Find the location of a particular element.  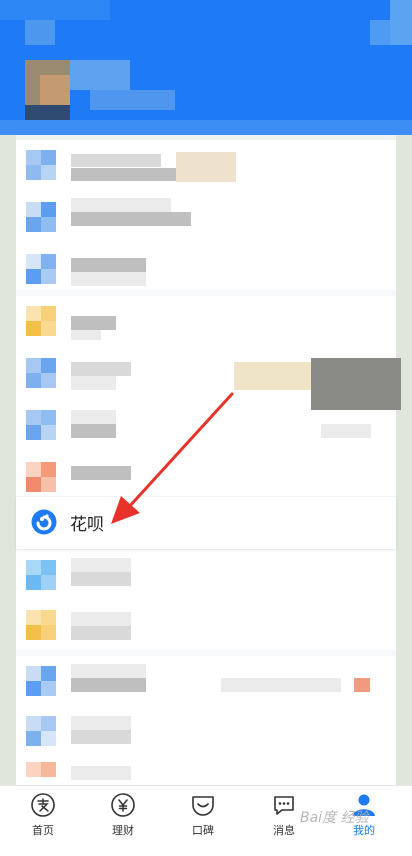

watermark: Bai度 经验 is located at coordinates (334, 818).